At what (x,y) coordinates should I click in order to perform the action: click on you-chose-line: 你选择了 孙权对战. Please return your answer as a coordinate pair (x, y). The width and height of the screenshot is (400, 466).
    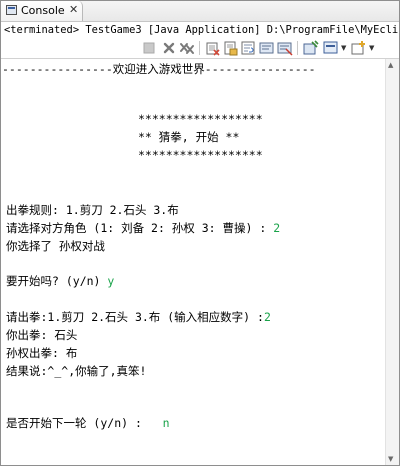
    Looking at the image, I should click on (55, 246).